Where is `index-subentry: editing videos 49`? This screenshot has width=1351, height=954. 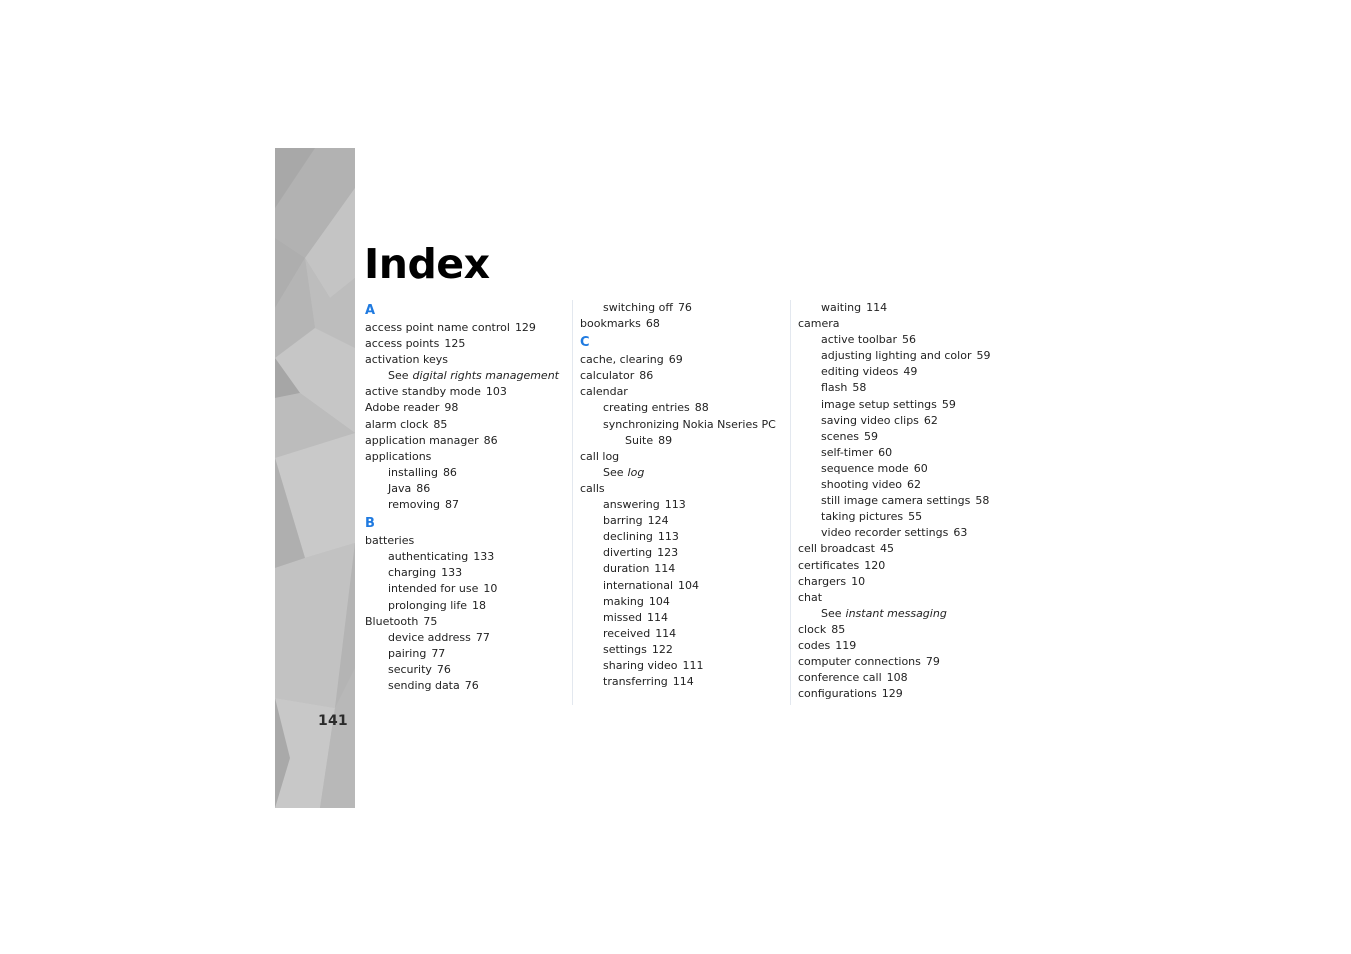
index-subentry: editing videos 49 is located at coordinates (903, 372).